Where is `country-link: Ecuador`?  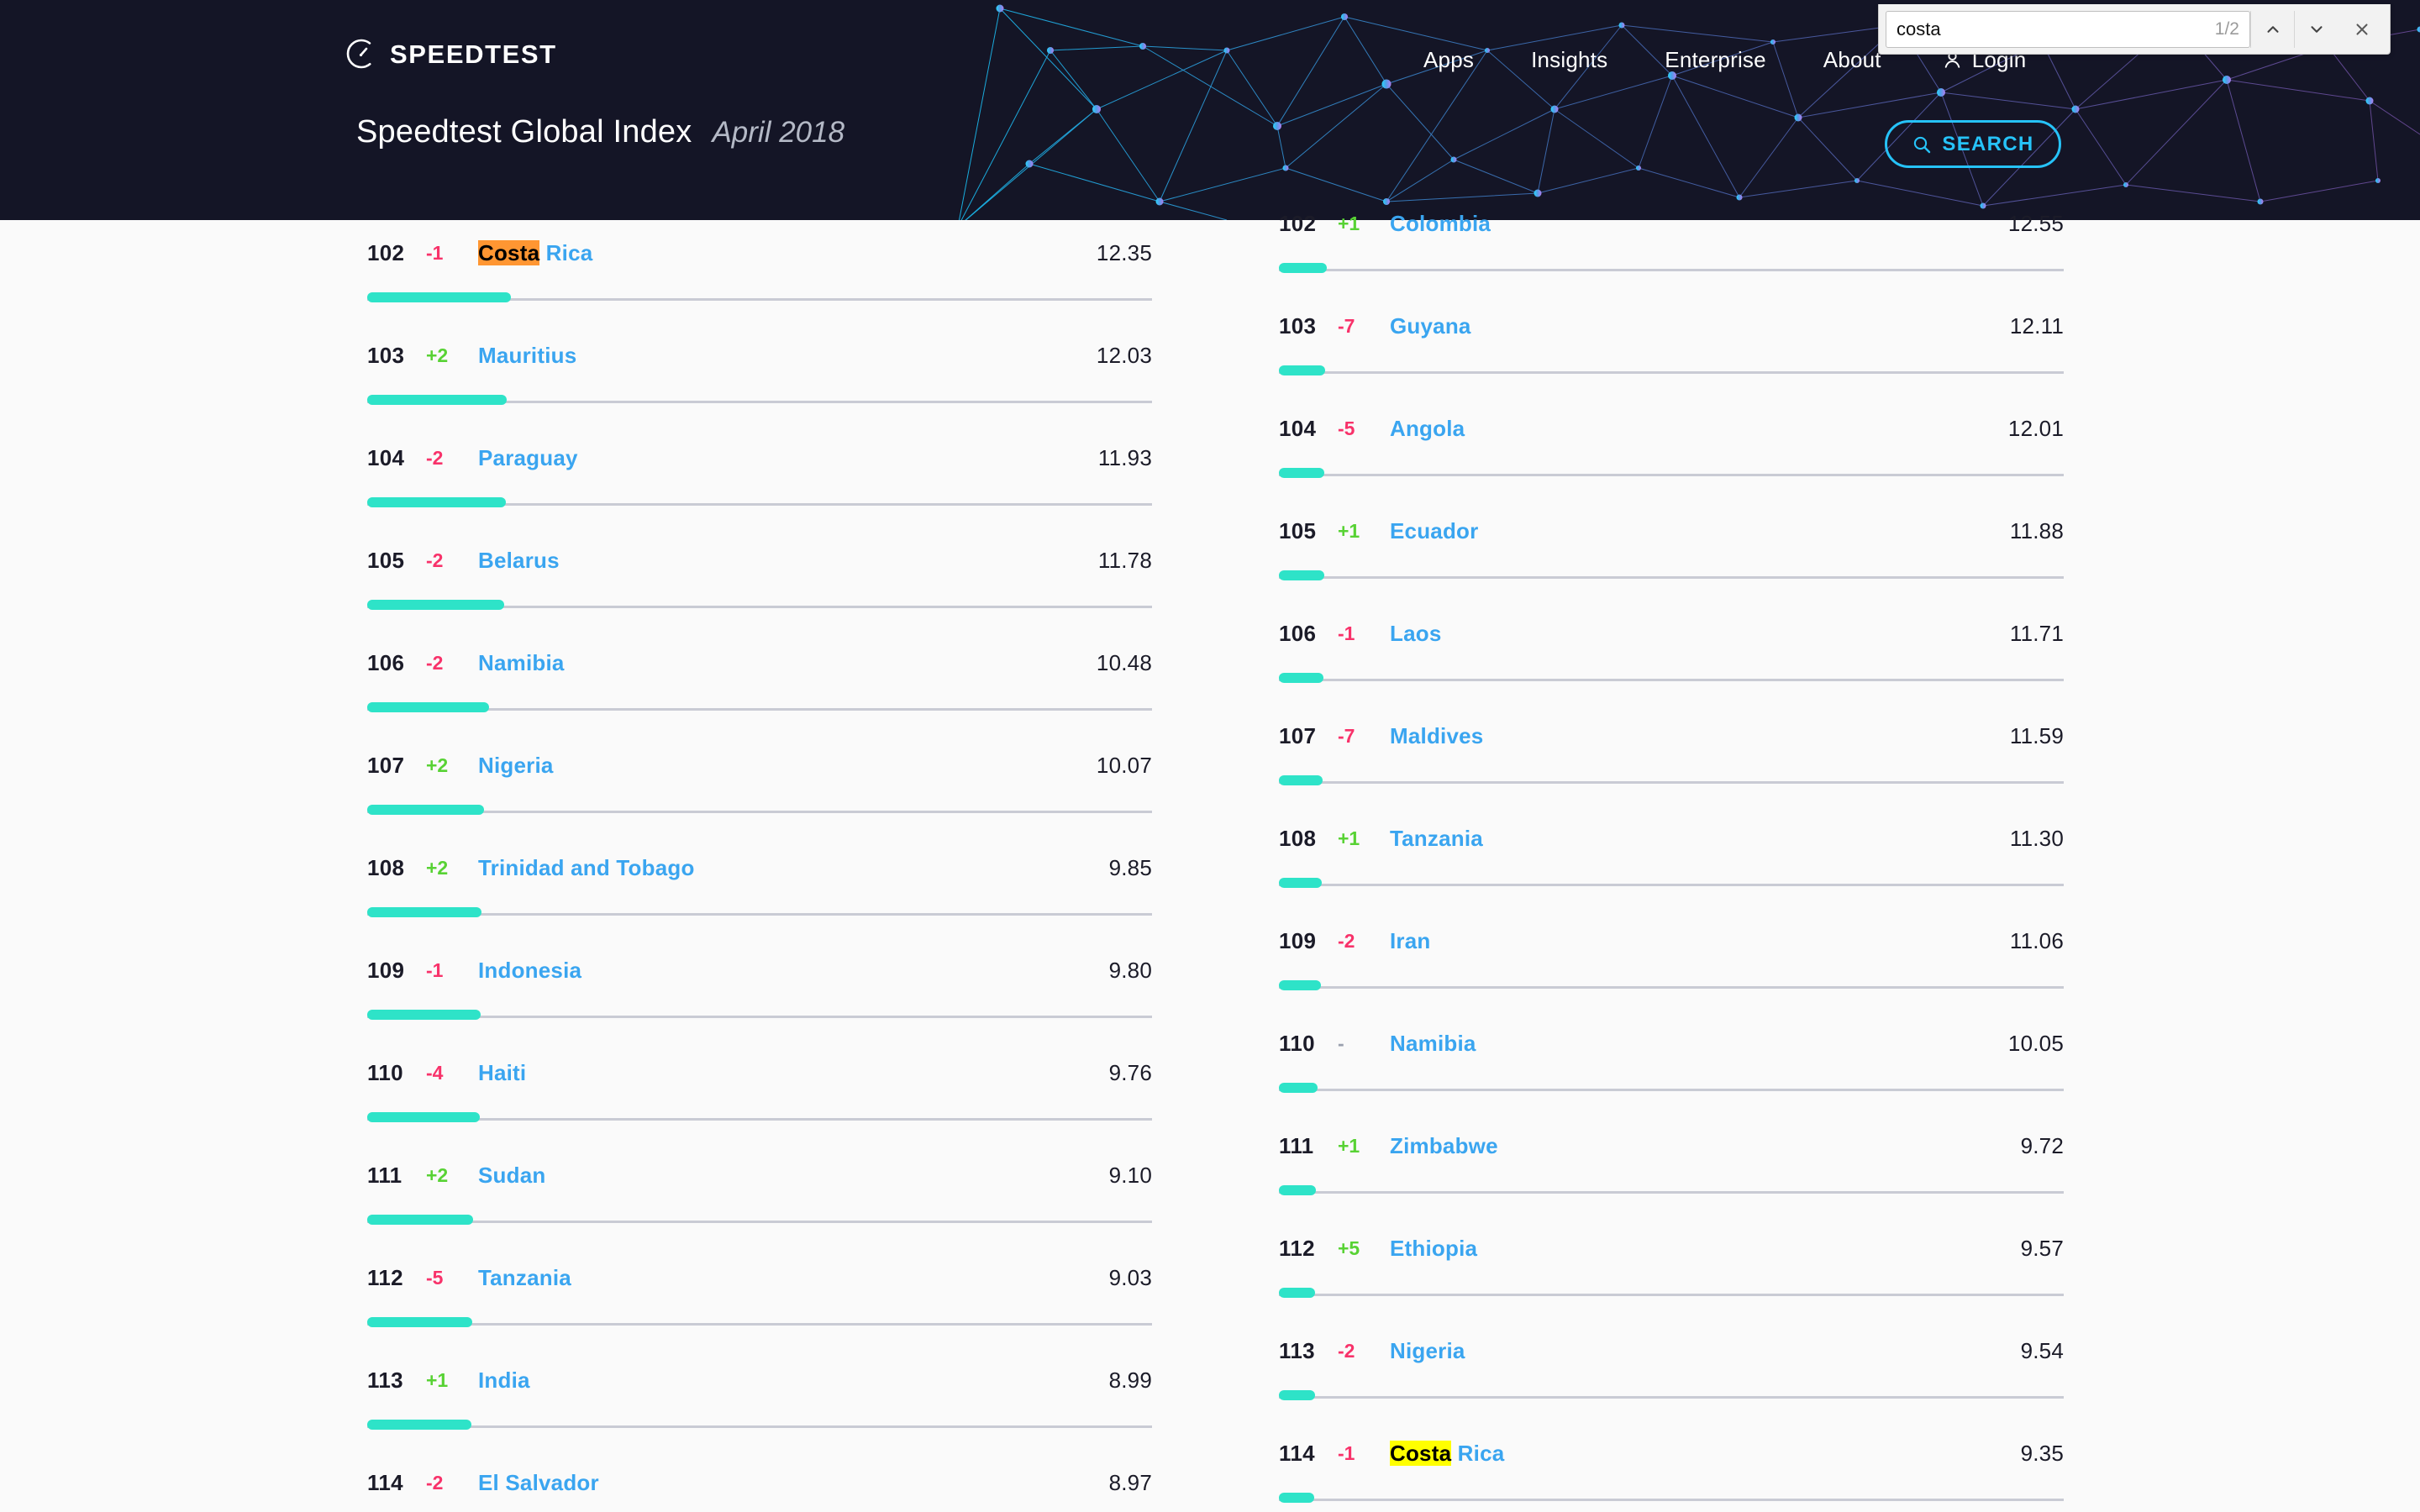
country-link: Ecuador is located at coordinates (1664, 531).